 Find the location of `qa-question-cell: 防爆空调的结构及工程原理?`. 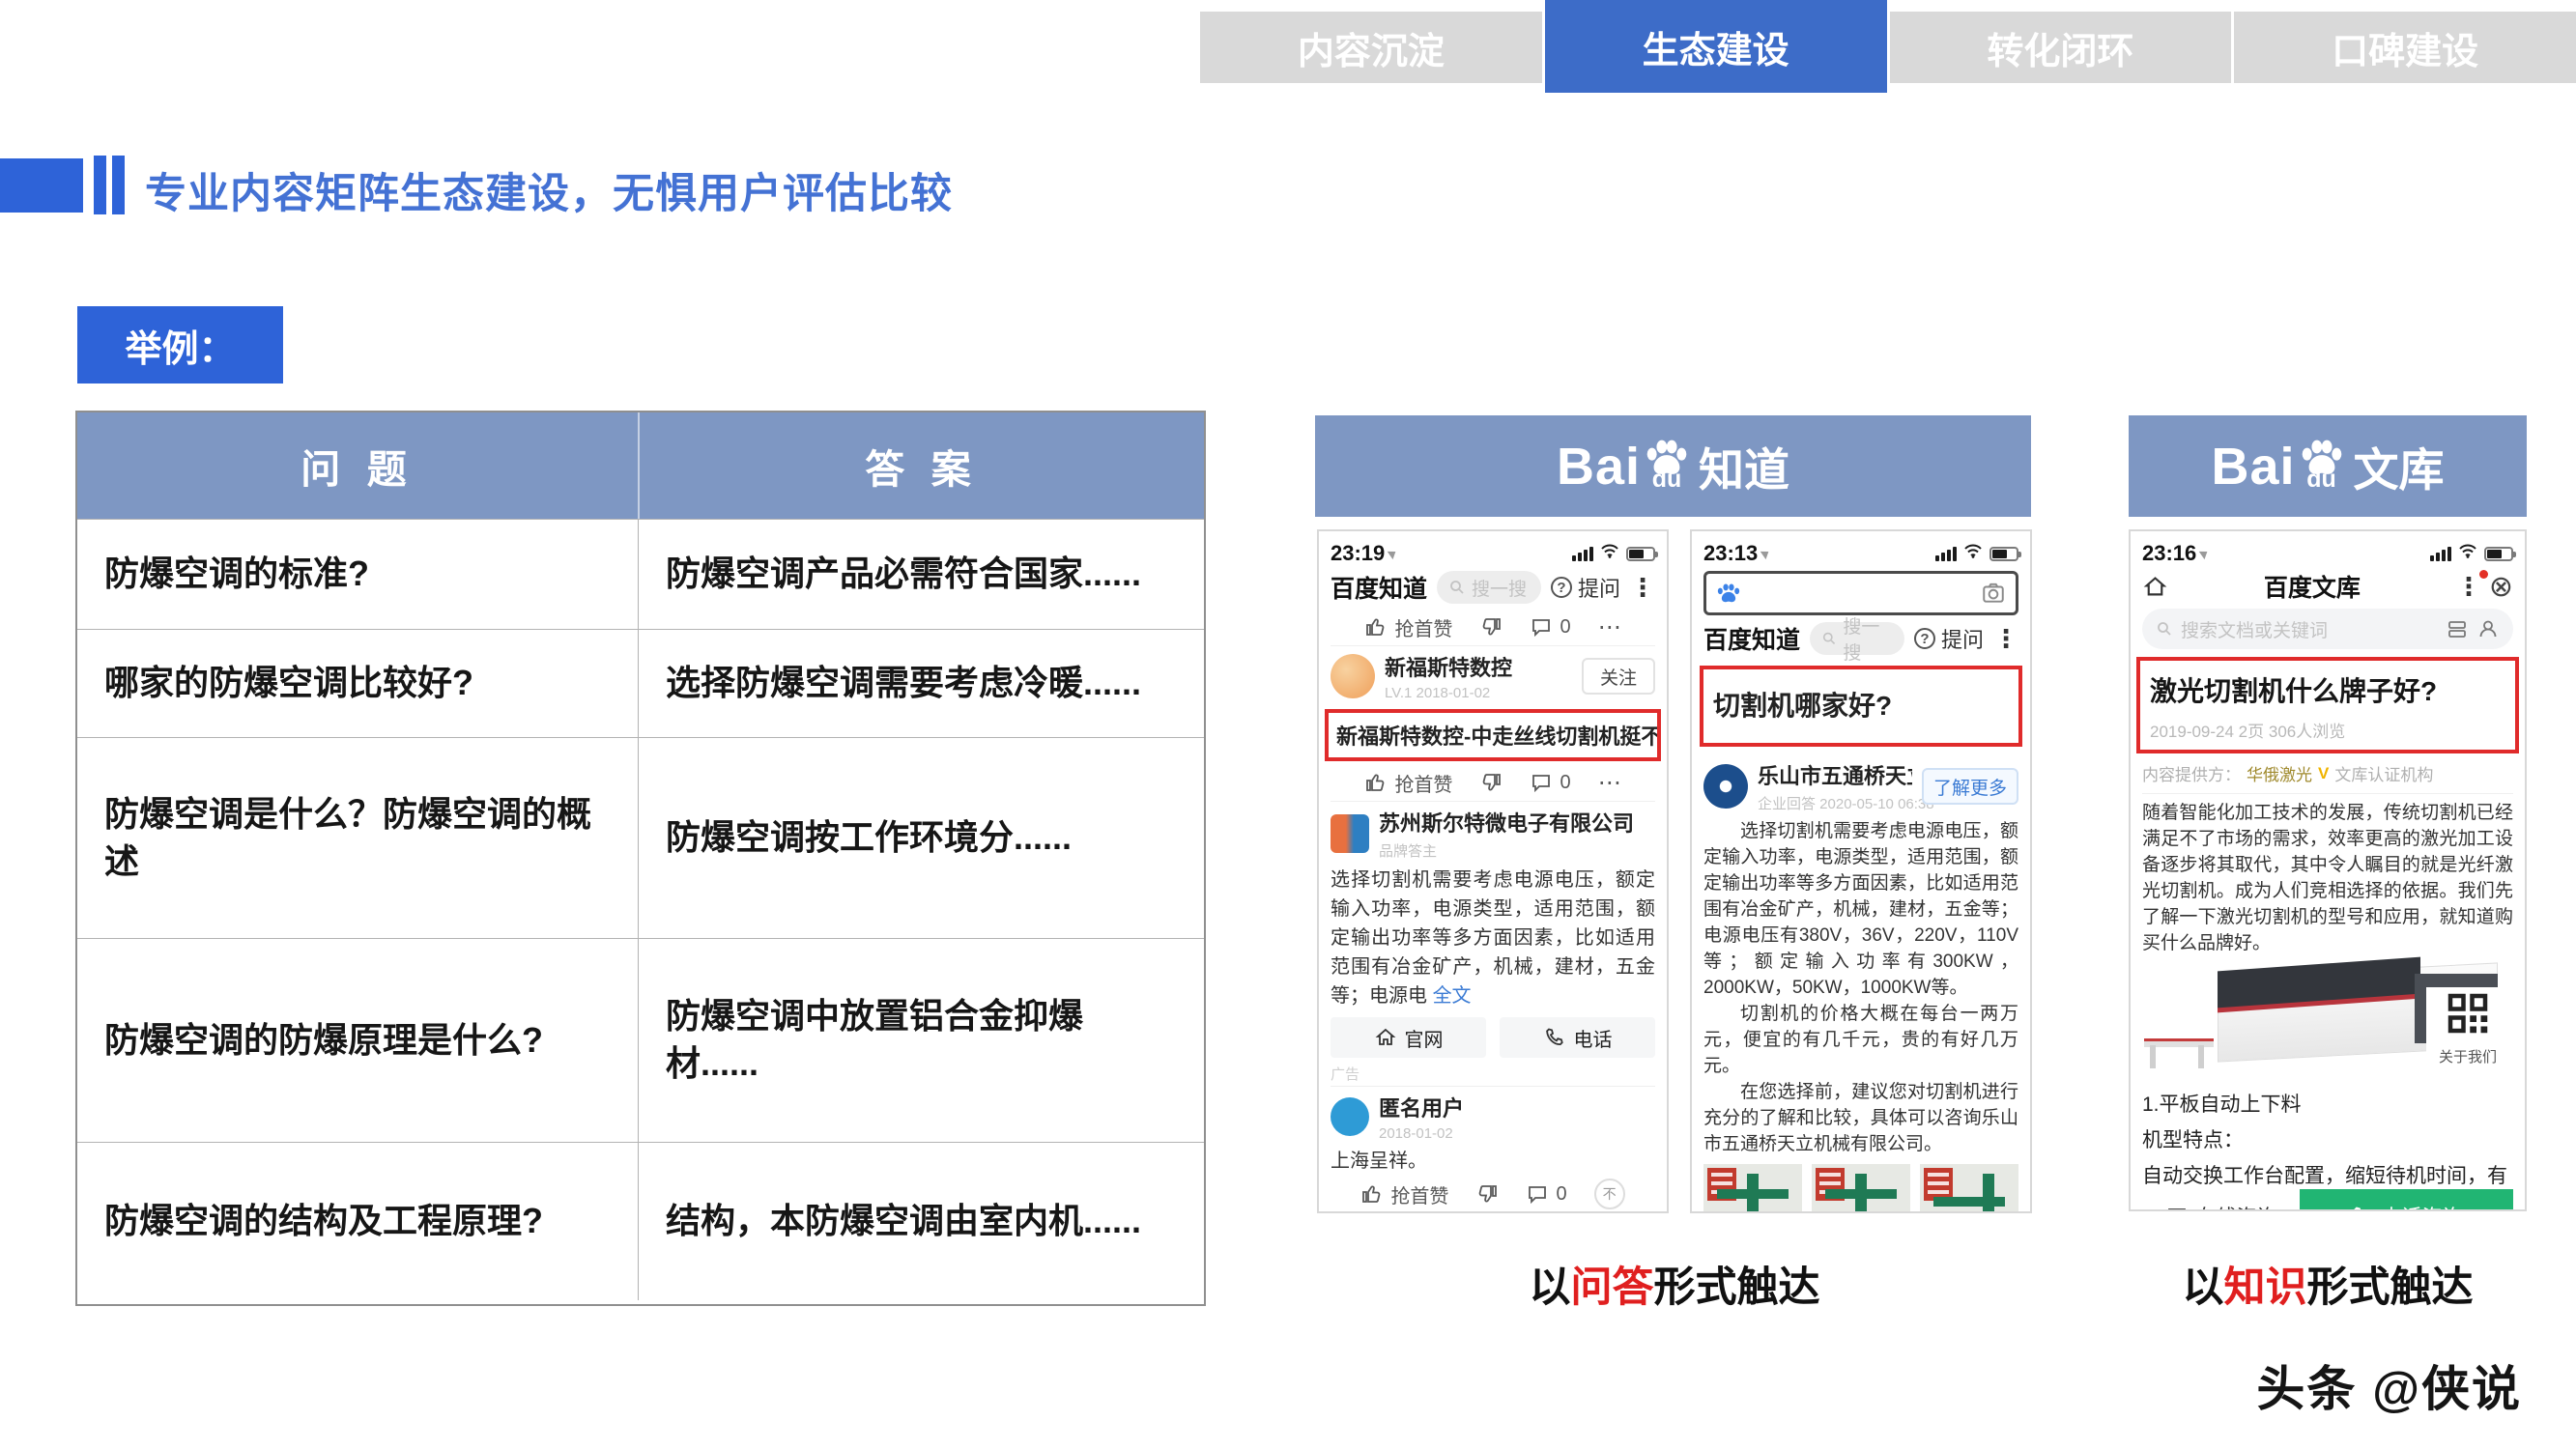

qa-question-cell: 防爆空调的结构及工程原理? is located at coordinates (358, 1221).